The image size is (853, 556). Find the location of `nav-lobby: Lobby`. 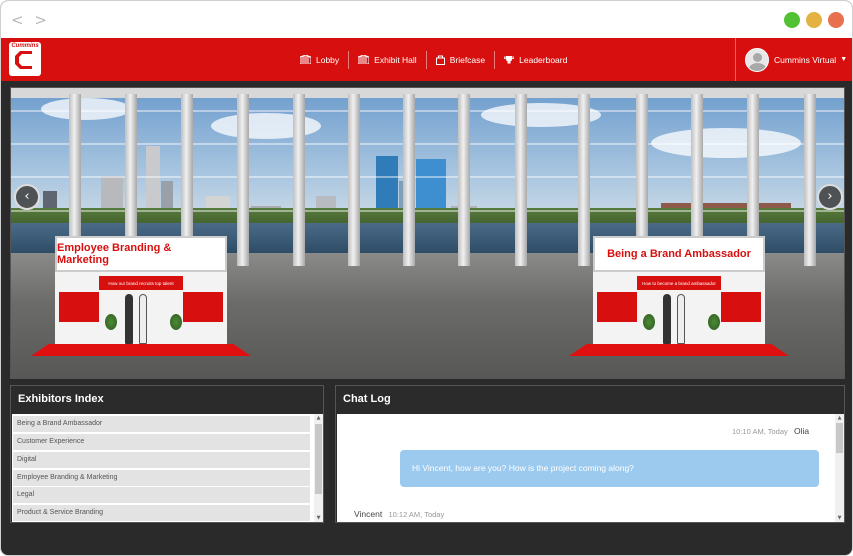

nav-lobby: Lobby is located at coordinates (320, 59).